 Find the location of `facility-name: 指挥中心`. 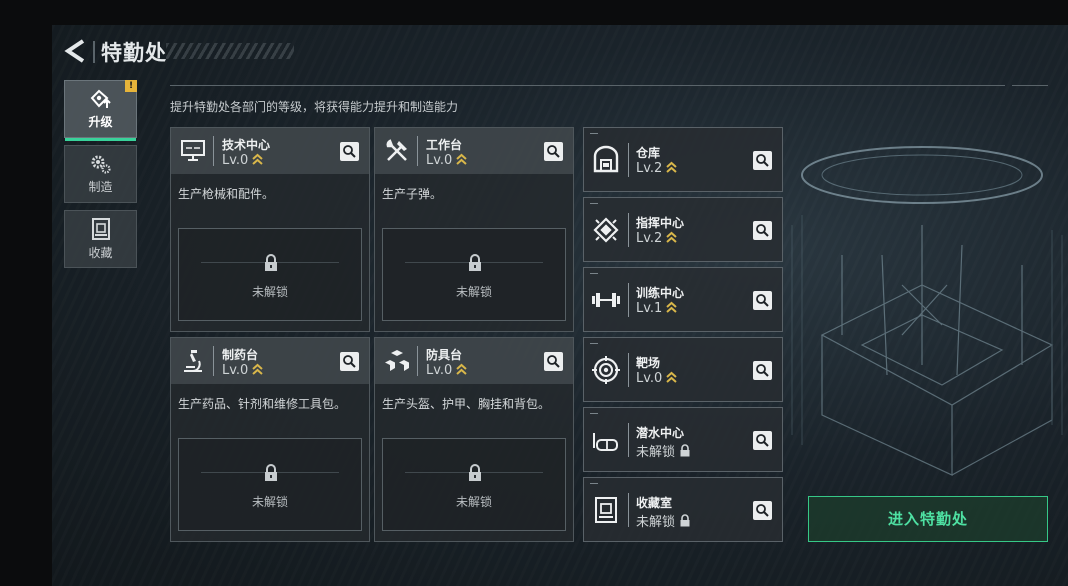

facility-name: 指挥中心 is located at coordinates (660, 223).